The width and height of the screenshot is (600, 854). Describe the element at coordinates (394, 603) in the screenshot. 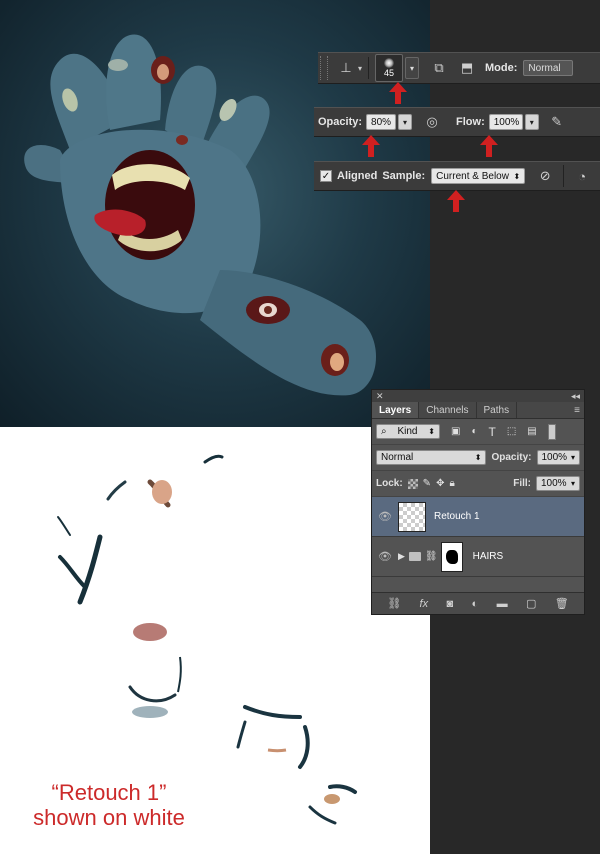

I see `link-layers-icon: ⛓︎` at that location.